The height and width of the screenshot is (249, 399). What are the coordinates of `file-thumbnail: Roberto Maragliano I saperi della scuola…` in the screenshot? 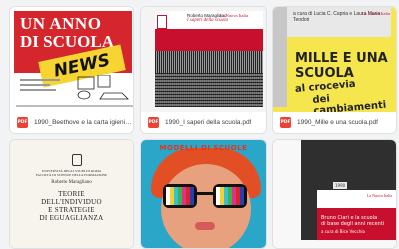 It's located at (203, 60).